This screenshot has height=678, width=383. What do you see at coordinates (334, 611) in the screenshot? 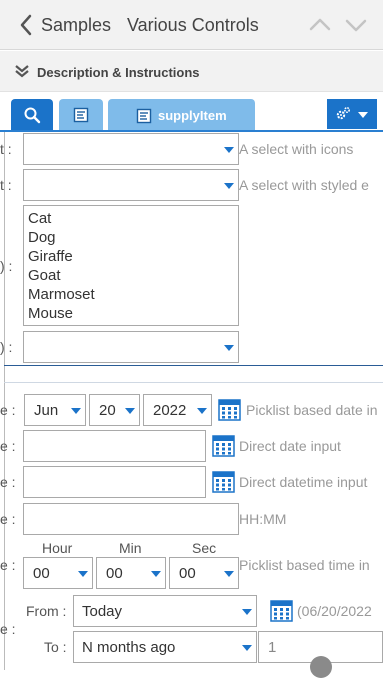
I see `from-date-hint: (06/20/2022` at bounding box center [334, 611].